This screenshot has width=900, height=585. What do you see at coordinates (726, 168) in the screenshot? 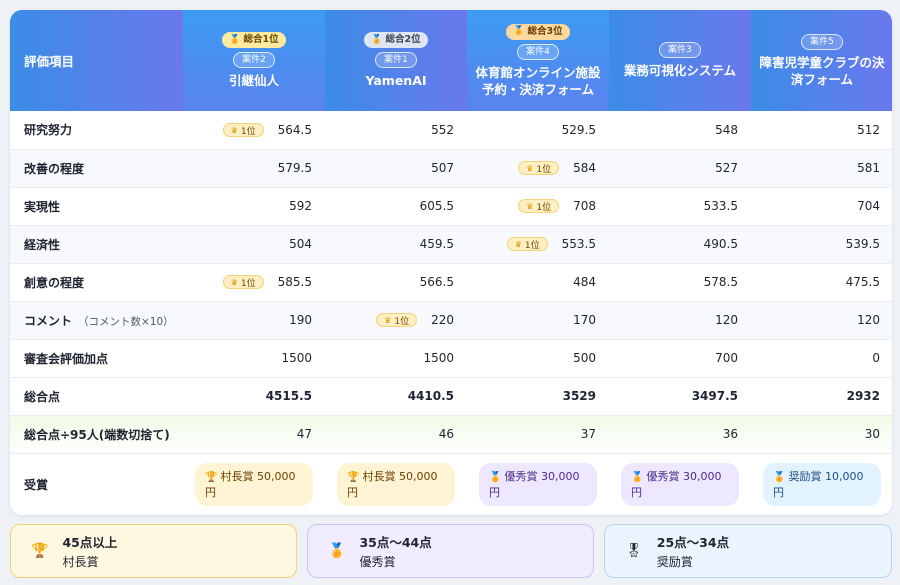
I see `score-value: 527` at bounding box center [726, 168].